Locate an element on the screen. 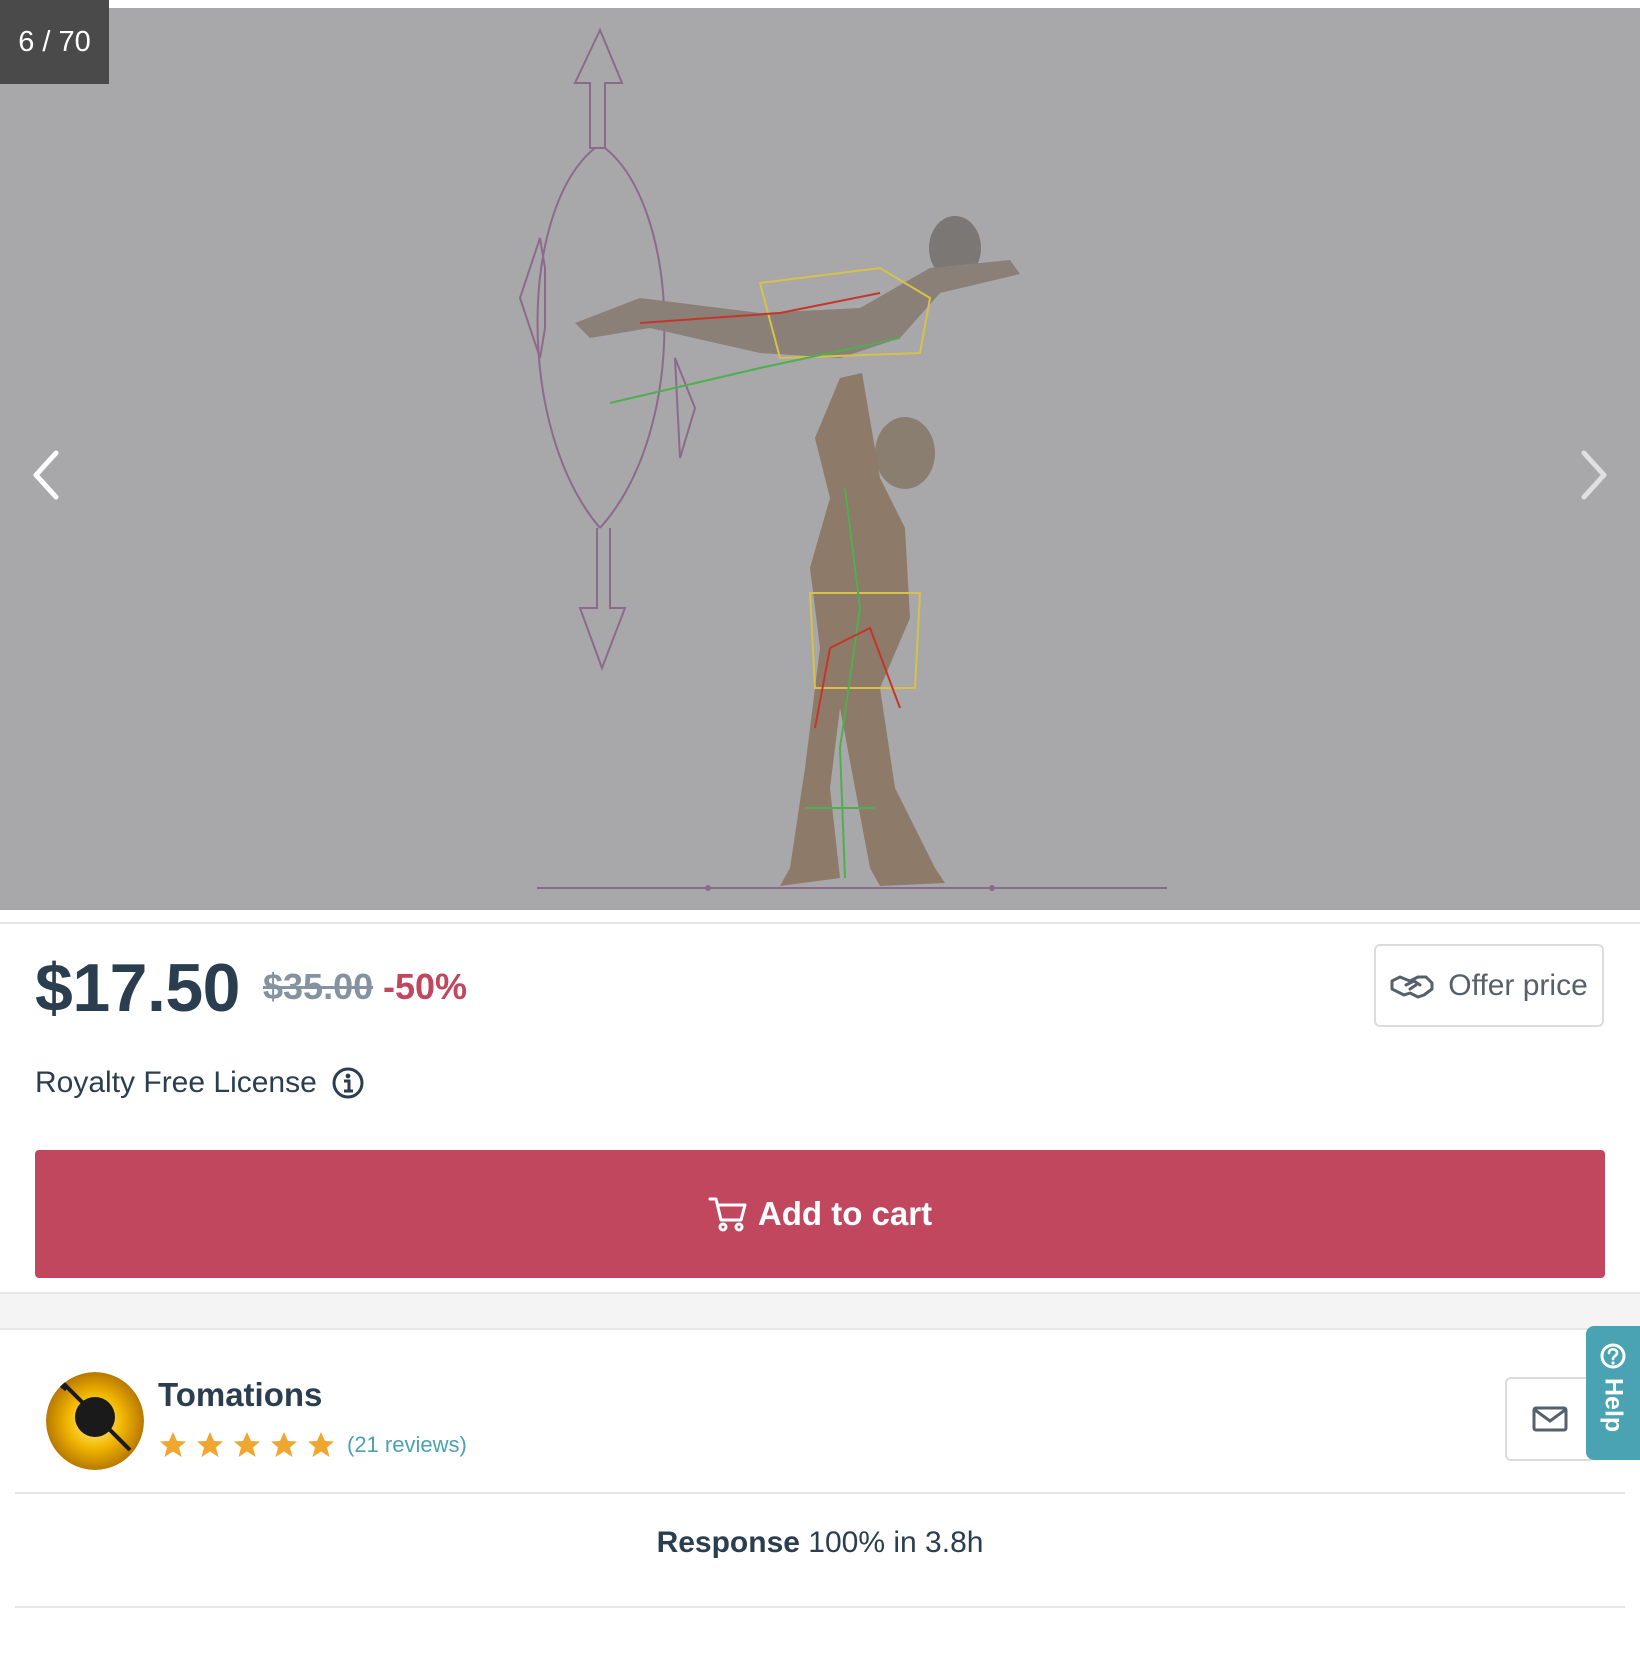 The height and width of the screenshot is (1658, 1640). discount-badge: -50% is located at coordinates (425, 986).